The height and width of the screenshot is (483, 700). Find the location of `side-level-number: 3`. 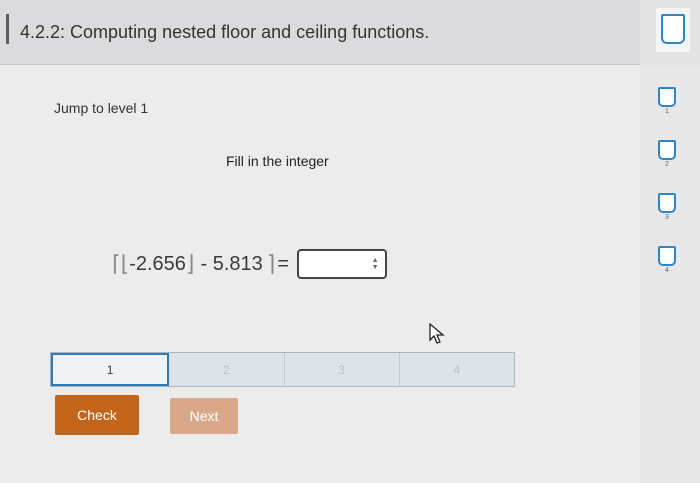

side-level-number: 3 is located at coordinates (667, 217).